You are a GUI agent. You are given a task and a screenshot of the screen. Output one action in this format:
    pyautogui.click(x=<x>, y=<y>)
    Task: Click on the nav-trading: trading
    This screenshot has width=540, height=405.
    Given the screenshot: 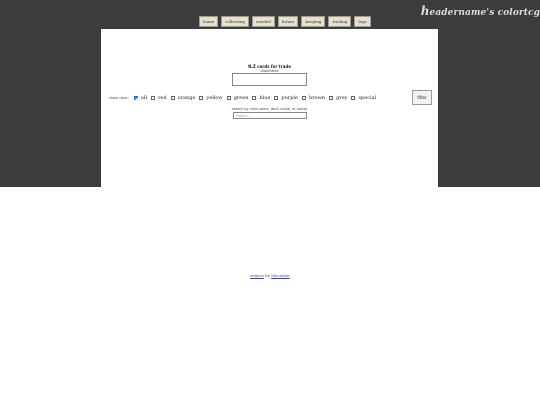 What is the action you would take?
    pyautogui.click(x=340, y=21)
    